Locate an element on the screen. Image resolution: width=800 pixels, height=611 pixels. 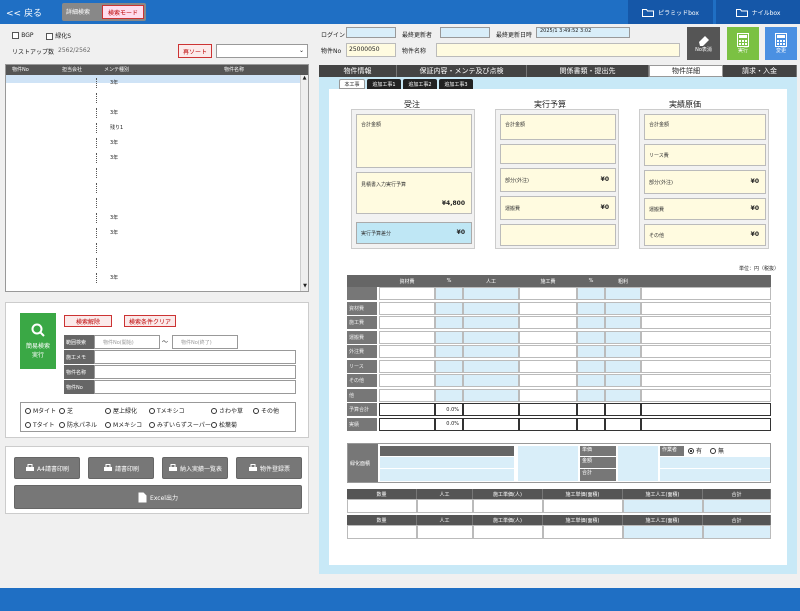
subtab-main: 本工事 is located at coordinates (352, 84).